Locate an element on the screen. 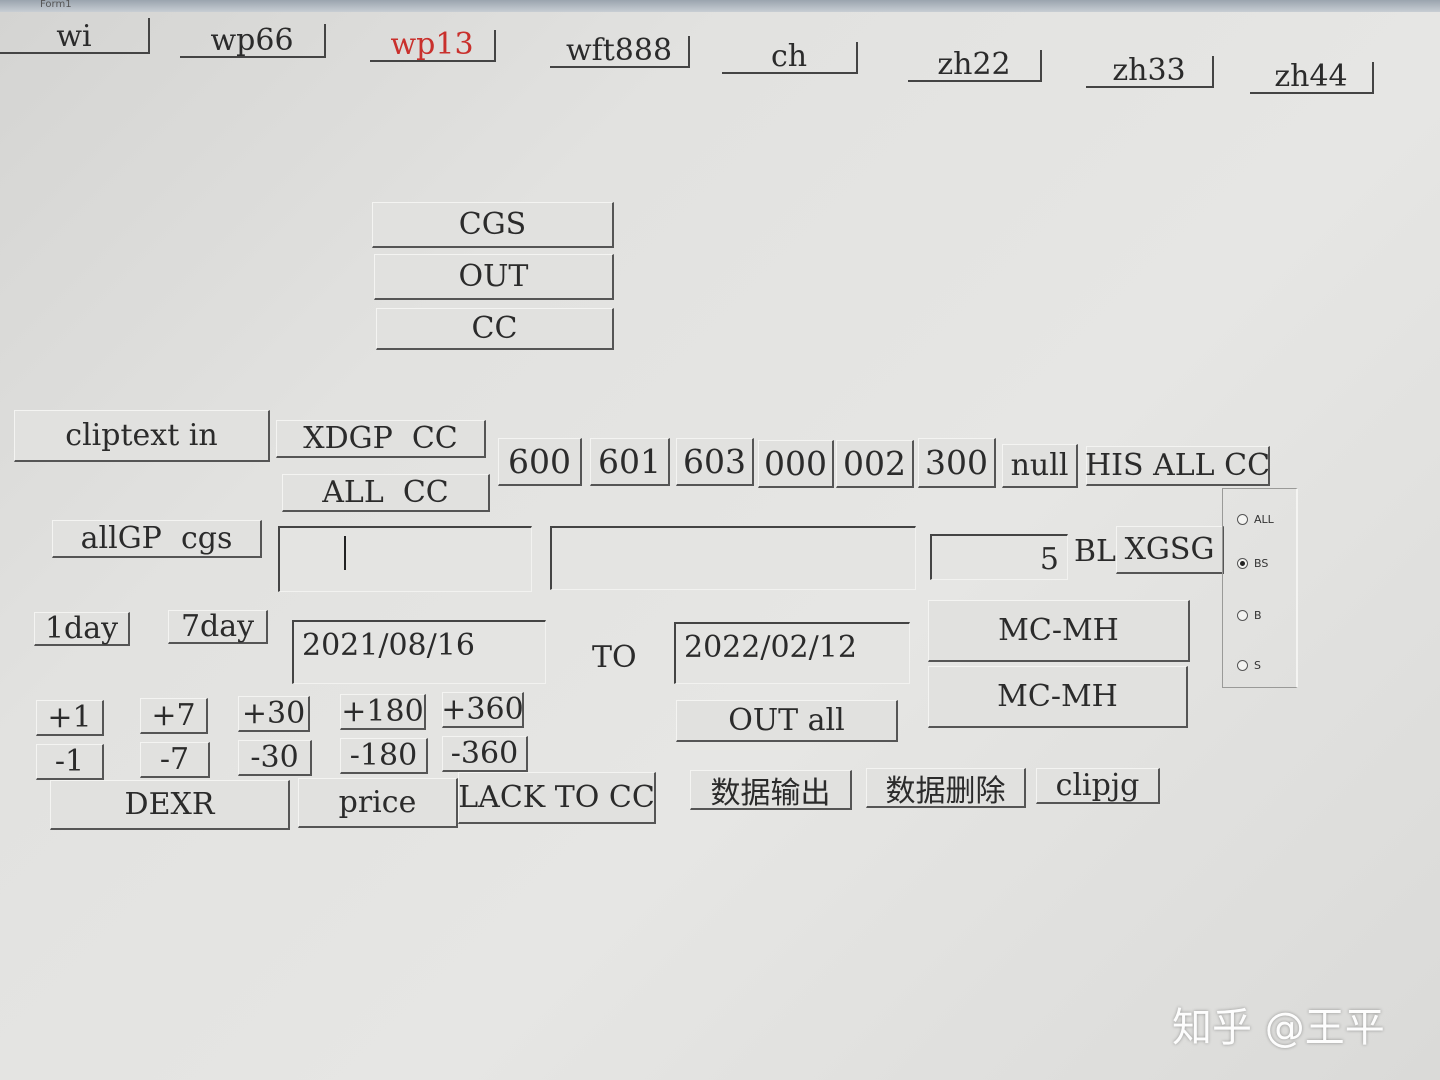 The width and height of the screenshot is (1440, 1080). plus-7-button: +7 is located at coordinates (174, 716).